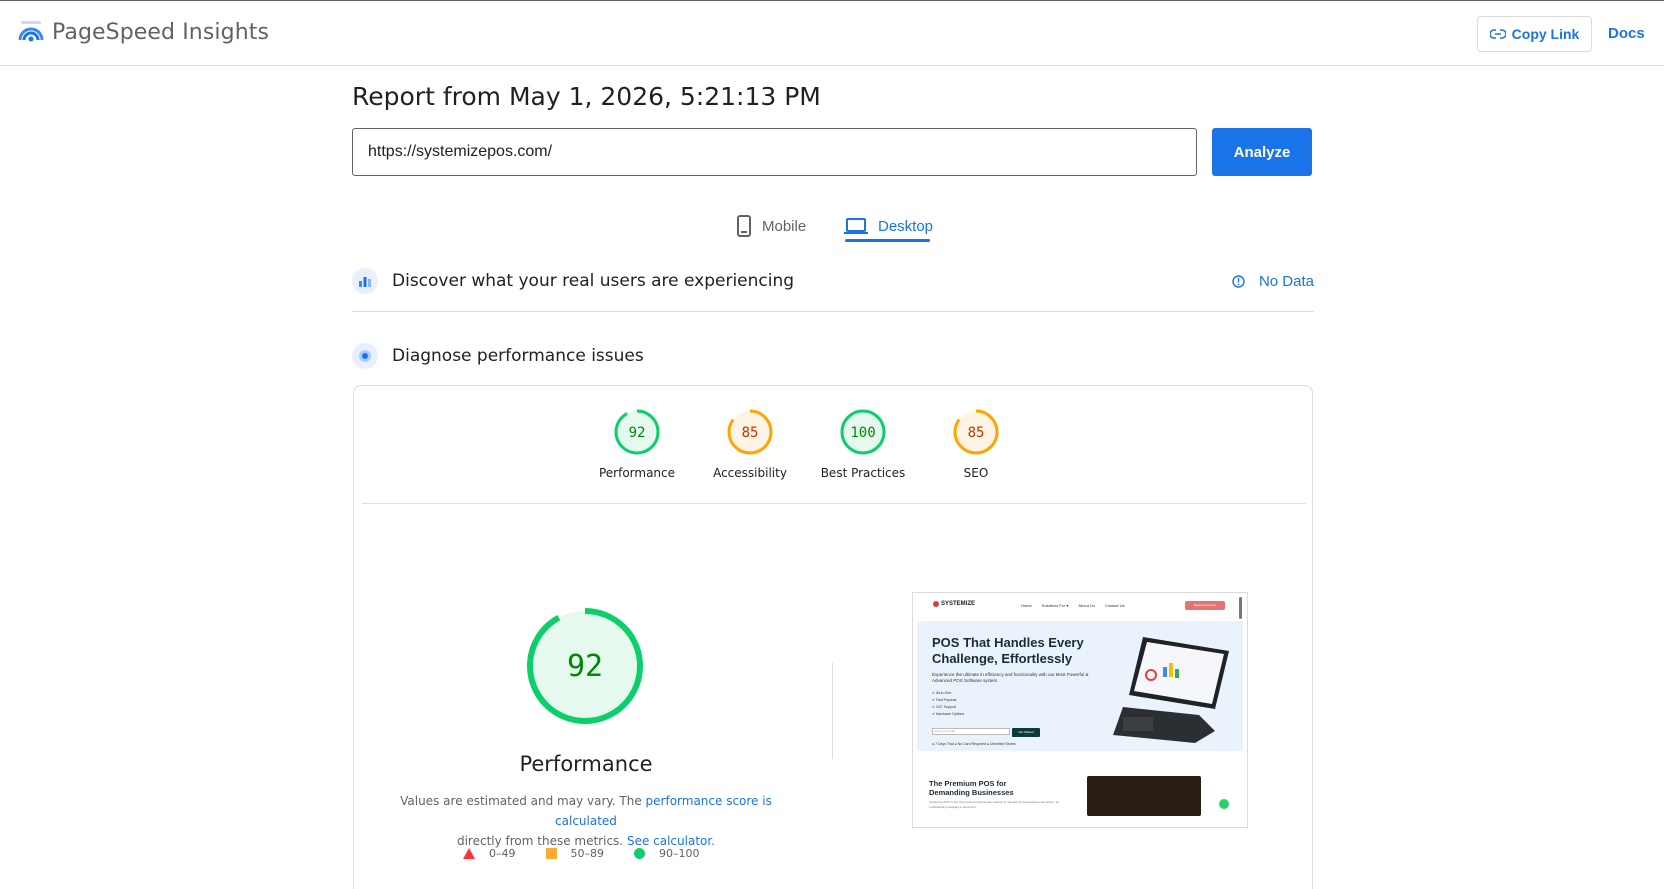 The width and height of the screenshot is (1664, 889). What do you see at coordinates (1086, 605) in the screenshot?
I see `thumb-nav-item: About Us` at bounding box center [1086, 605].